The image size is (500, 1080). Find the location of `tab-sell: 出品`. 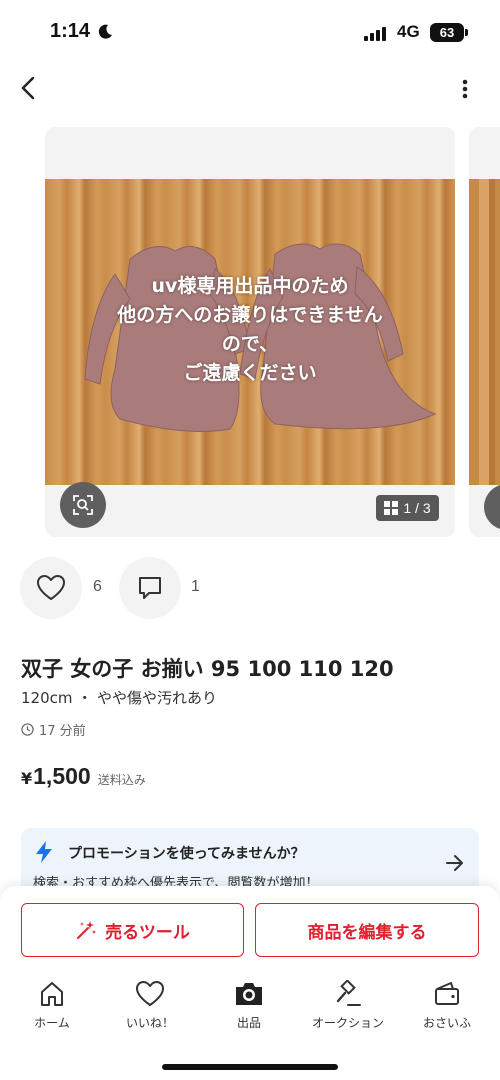

tab-sell: 出品 is located at coordinates (249, 1006).